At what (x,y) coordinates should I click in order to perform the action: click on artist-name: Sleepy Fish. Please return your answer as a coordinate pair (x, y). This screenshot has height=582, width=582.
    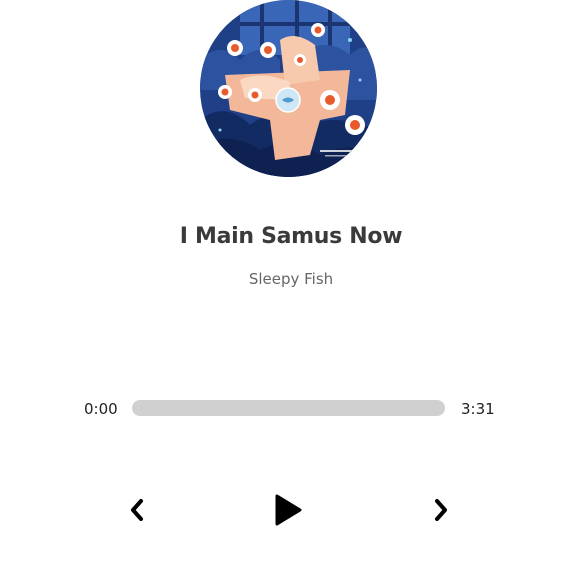
    Looking at the image, I should click on (291, 279).